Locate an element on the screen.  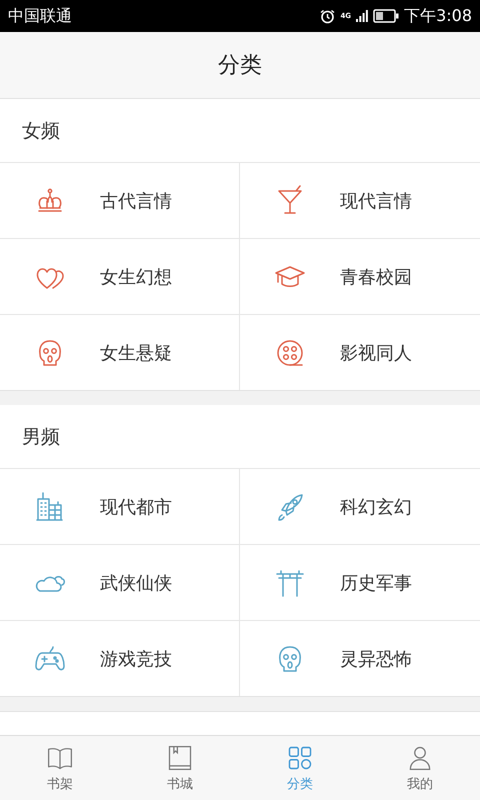
category-label: 武侠仙侠 is located at coordinates (136, 583).